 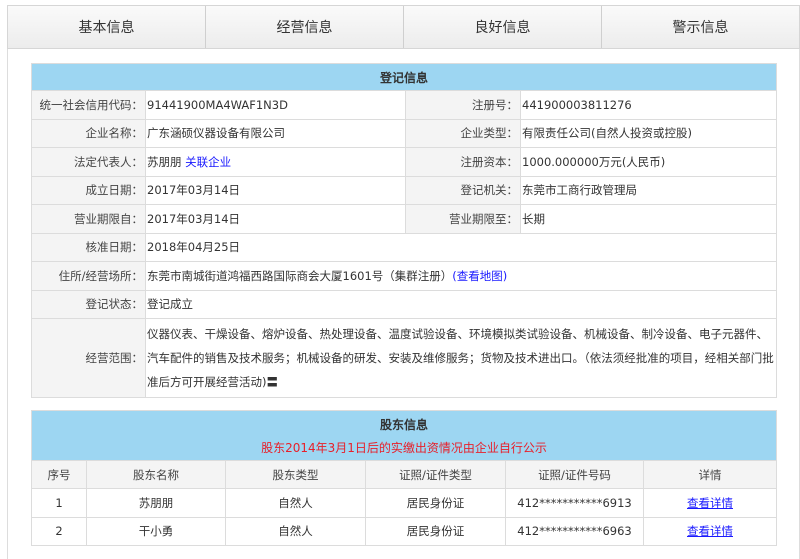 What do you see at coordinates (156, 474) in the screenshot?
I see `col-name: 股东名称` at bounding box center [156, 474].